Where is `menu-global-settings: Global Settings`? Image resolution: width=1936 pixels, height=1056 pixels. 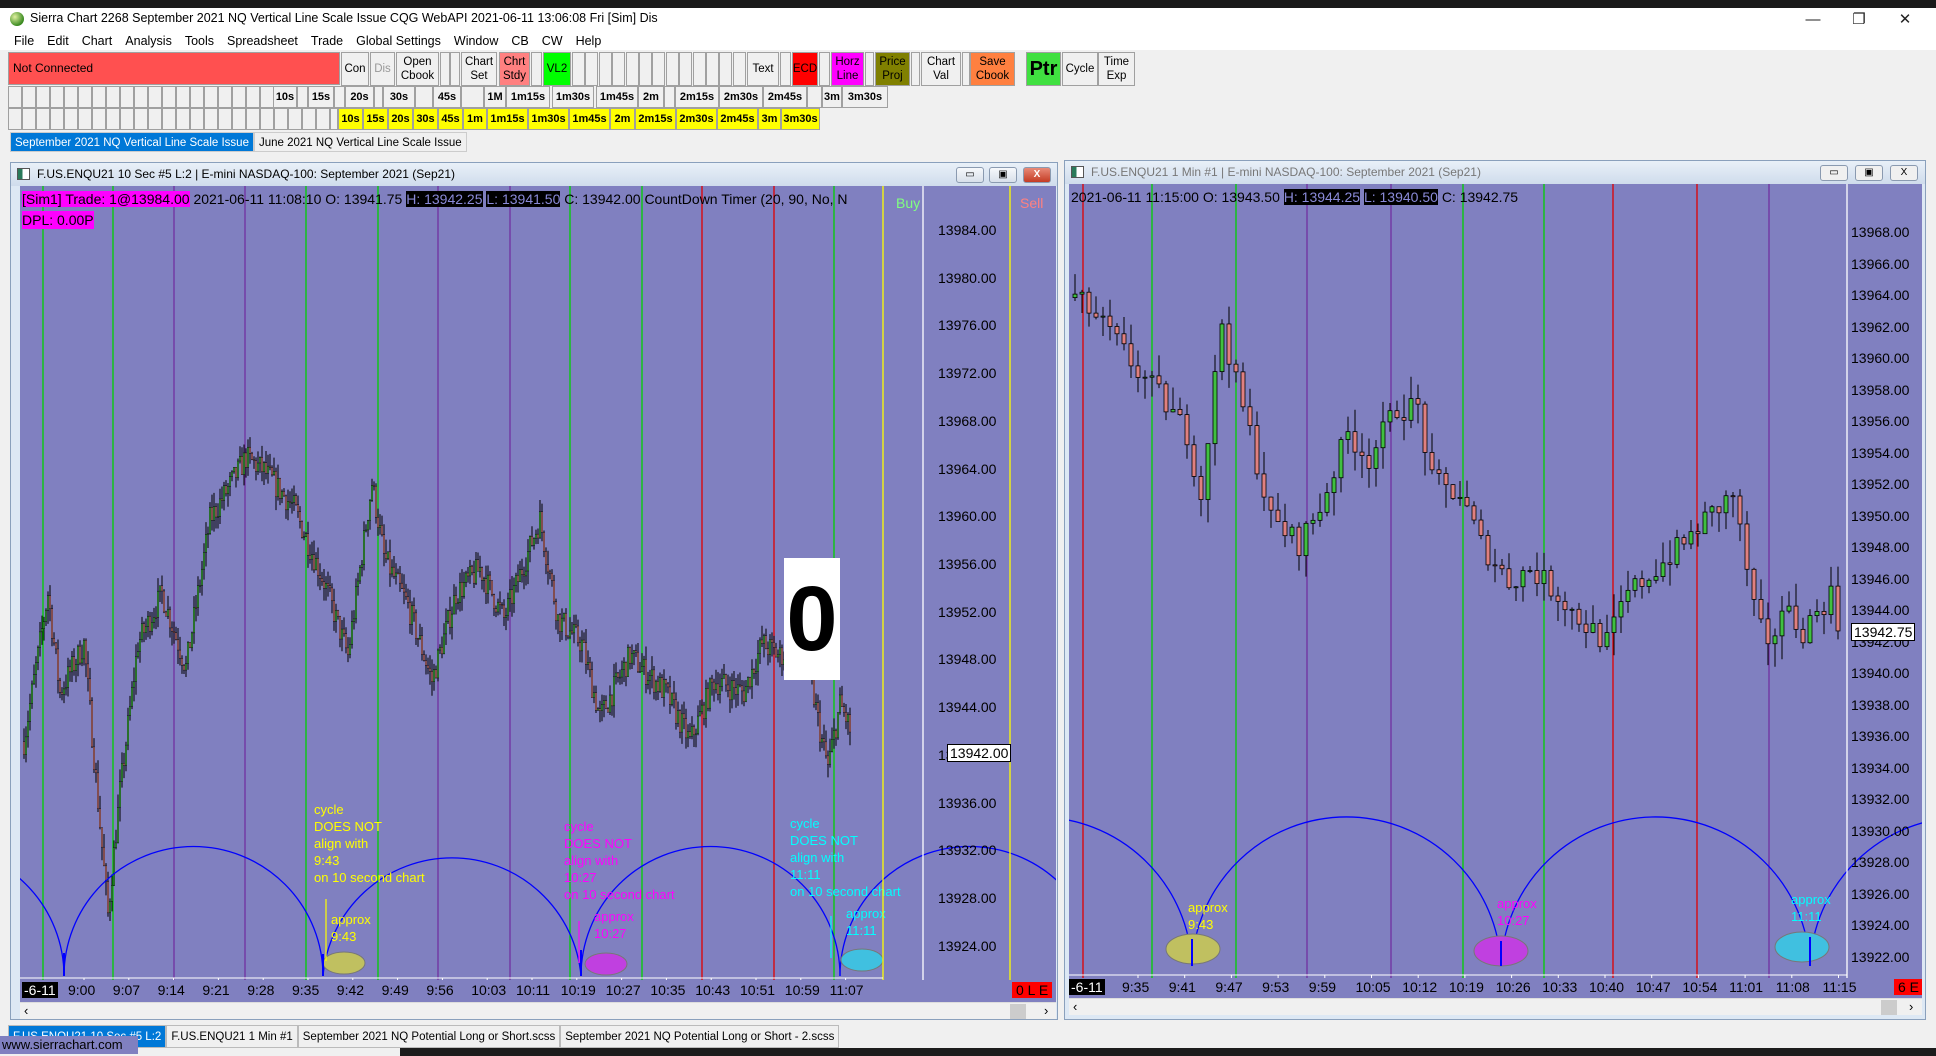
menu-global-settings: Global Settings is located at coordinates (398, 41).